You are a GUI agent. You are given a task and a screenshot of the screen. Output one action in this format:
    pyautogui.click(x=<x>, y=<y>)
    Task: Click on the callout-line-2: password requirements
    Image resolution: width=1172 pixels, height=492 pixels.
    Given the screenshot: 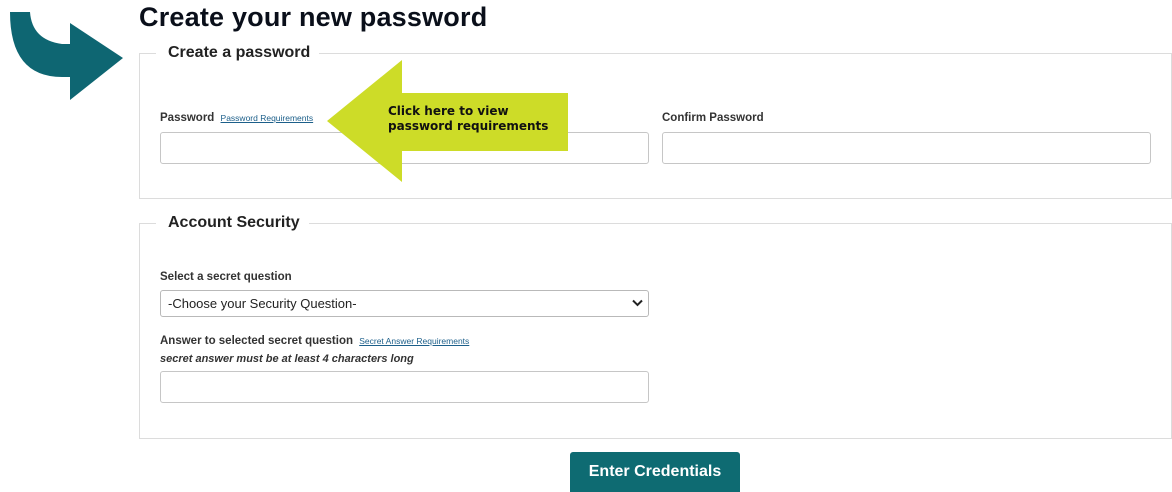 What is the action you would take?
    pyautogui.click(x=468, y=126)
    